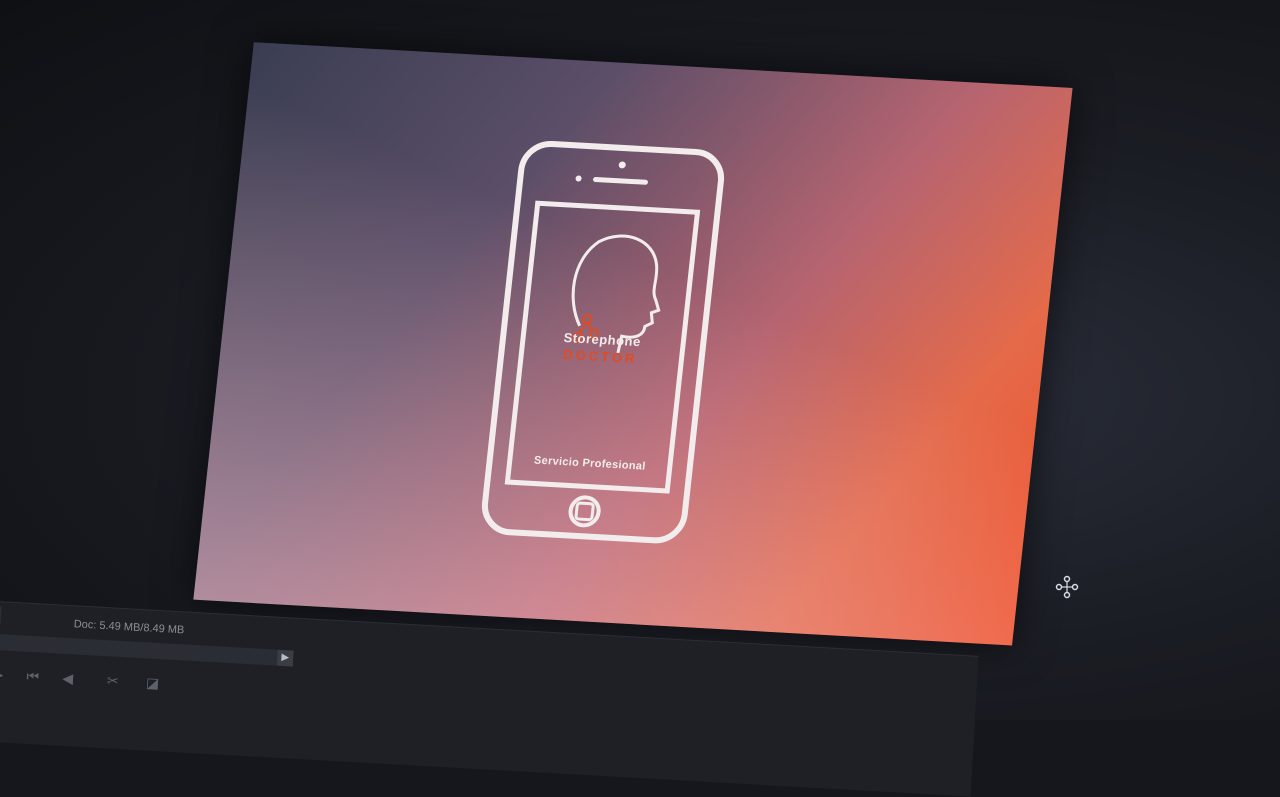  What do you see at coordinates (67, 677) in the screenshot?
I see `step-back-icon: ◀` at bounding box center [67, 677].